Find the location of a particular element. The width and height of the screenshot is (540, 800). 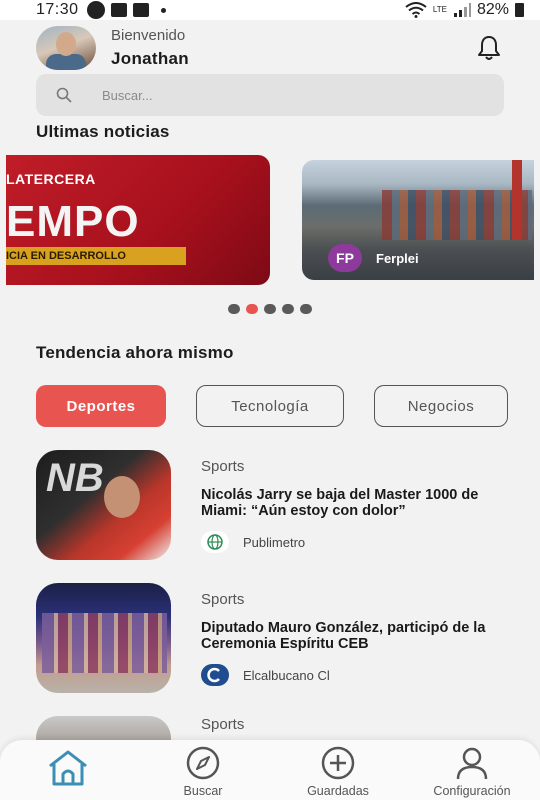

nav-configuracion: Configuración is located at coordinates (472, 770).